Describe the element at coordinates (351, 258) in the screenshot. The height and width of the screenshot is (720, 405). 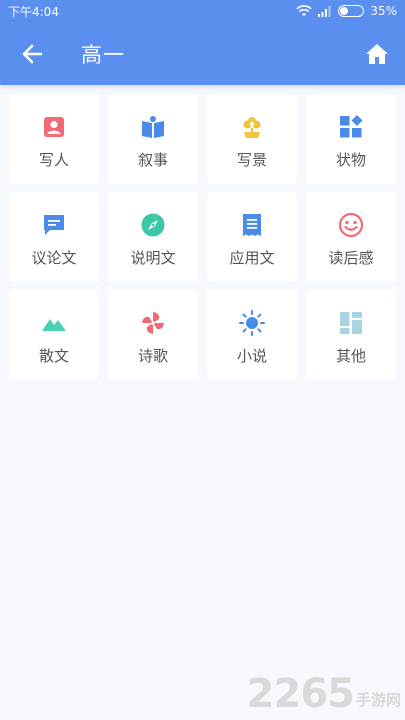
I see `category-label: 读后感` at that location.